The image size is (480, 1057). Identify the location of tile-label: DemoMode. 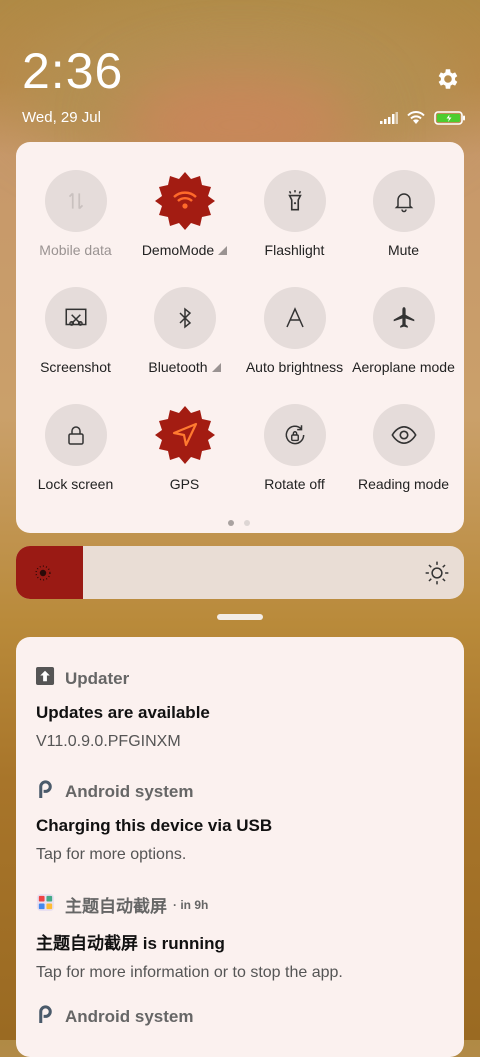
(184, 250).